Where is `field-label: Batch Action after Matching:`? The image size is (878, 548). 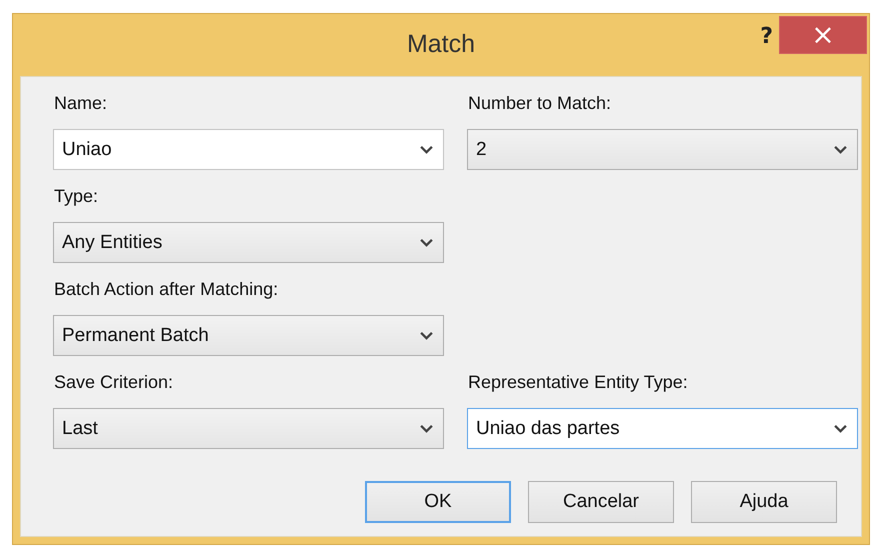
field-label: Batch Action after Matching: is located at coordinates (167, 289).